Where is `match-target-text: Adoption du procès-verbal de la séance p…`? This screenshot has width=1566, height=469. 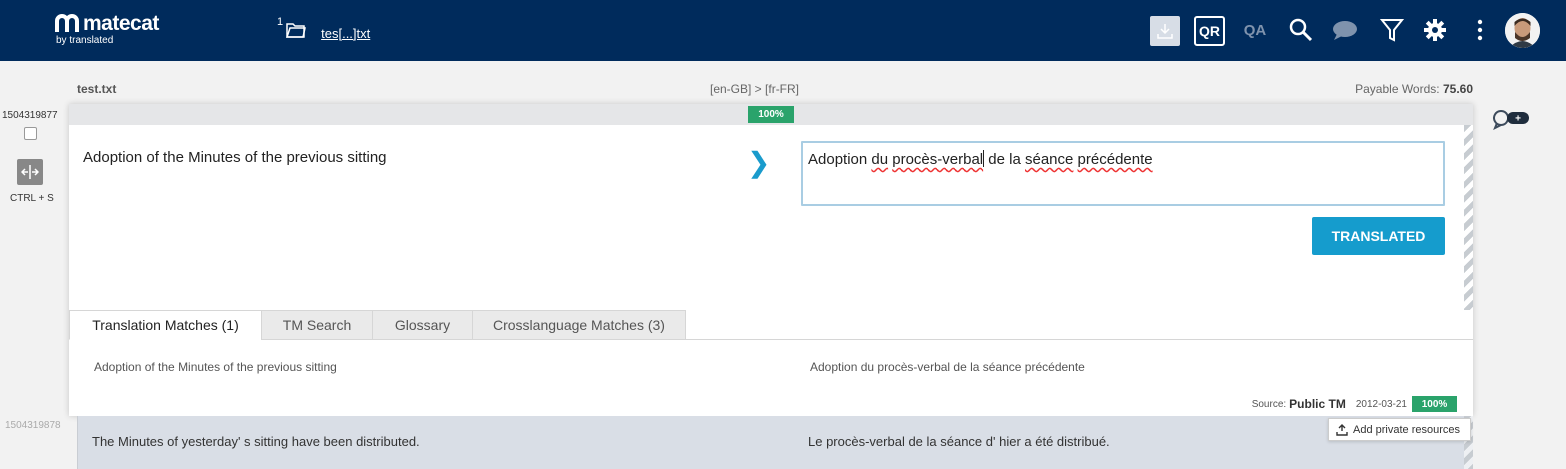
match-target-text: Adoption du procès-verbal de la séance p… is located at coordinates (947, 367).